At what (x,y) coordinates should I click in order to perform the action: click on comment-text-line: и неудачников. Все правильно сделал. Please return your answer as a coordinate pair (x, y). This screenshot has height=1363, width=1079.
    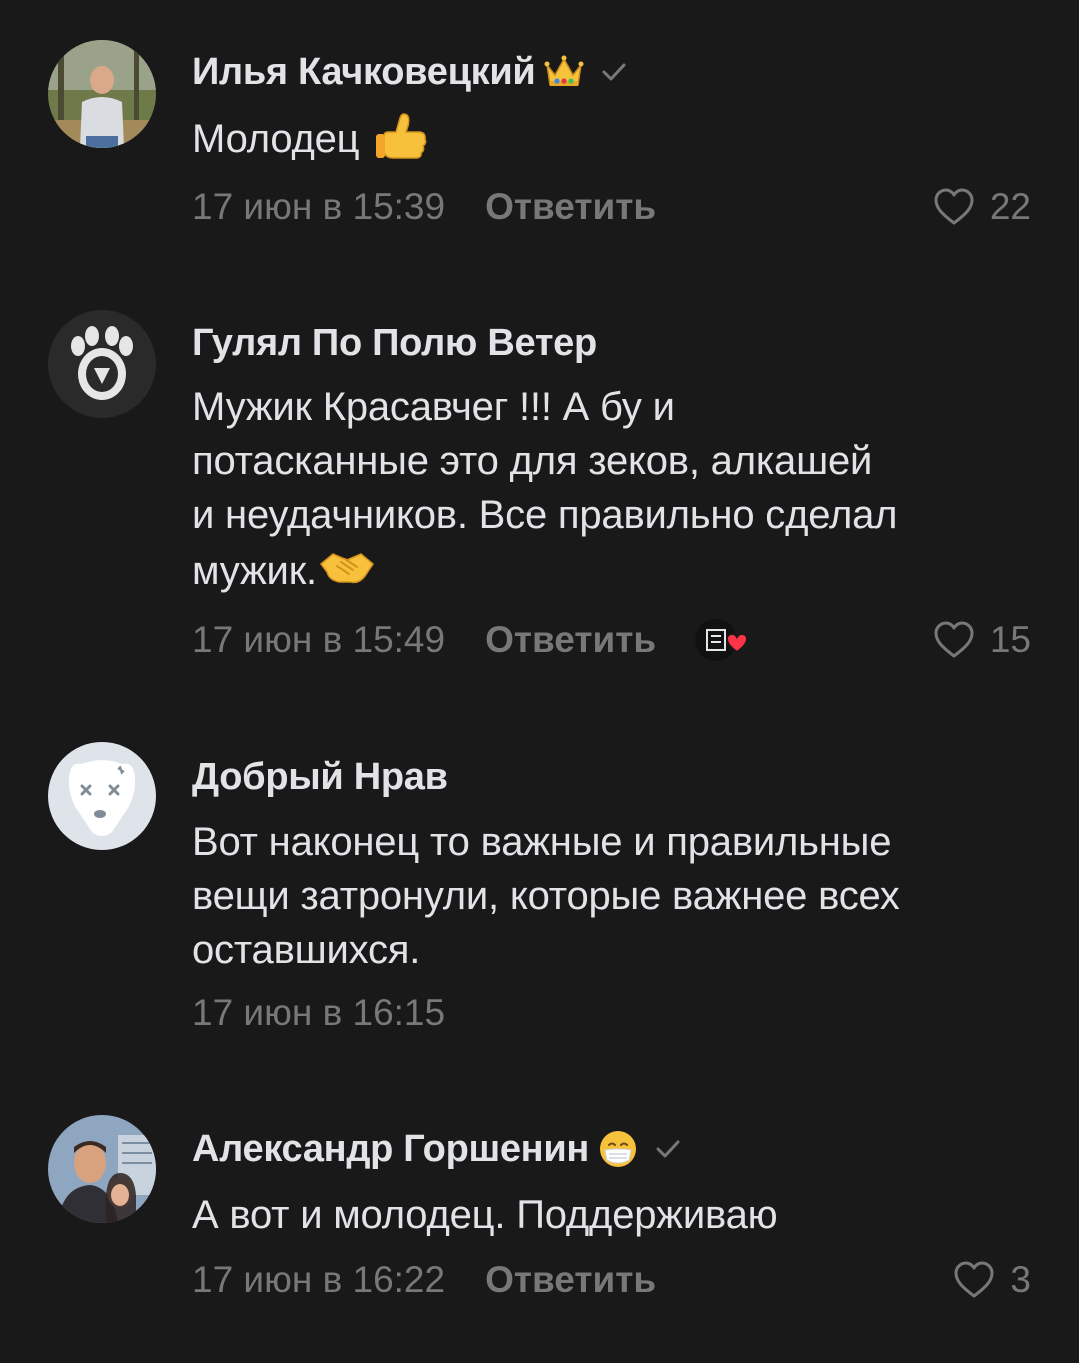
    Looking at the image, I should click on (545, 515).